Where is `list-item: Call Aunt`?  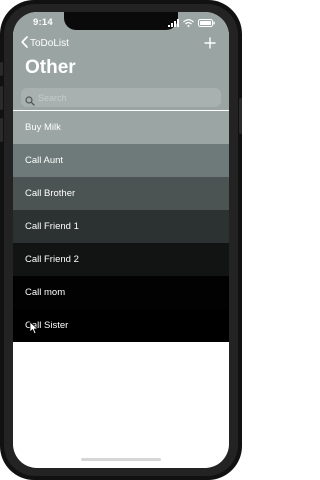
list-item: Call Aunt is located at coordinates (121, 160).